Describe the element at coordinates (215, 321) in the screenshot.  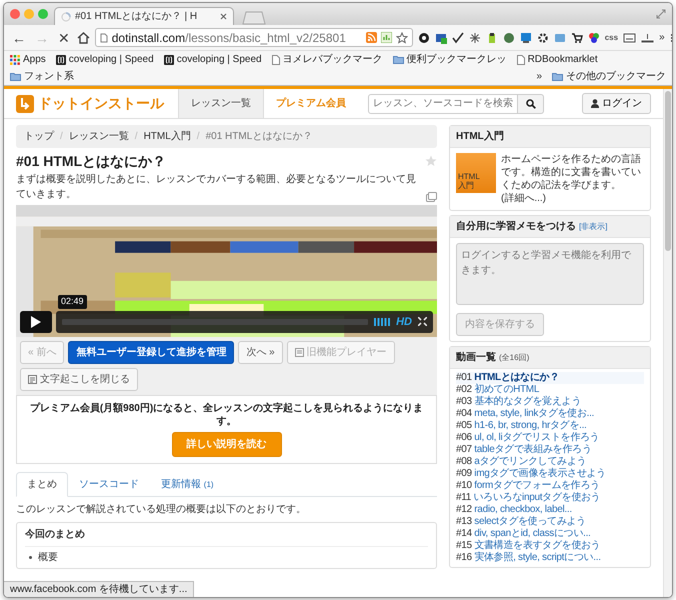
I see `progress-track` at that location.